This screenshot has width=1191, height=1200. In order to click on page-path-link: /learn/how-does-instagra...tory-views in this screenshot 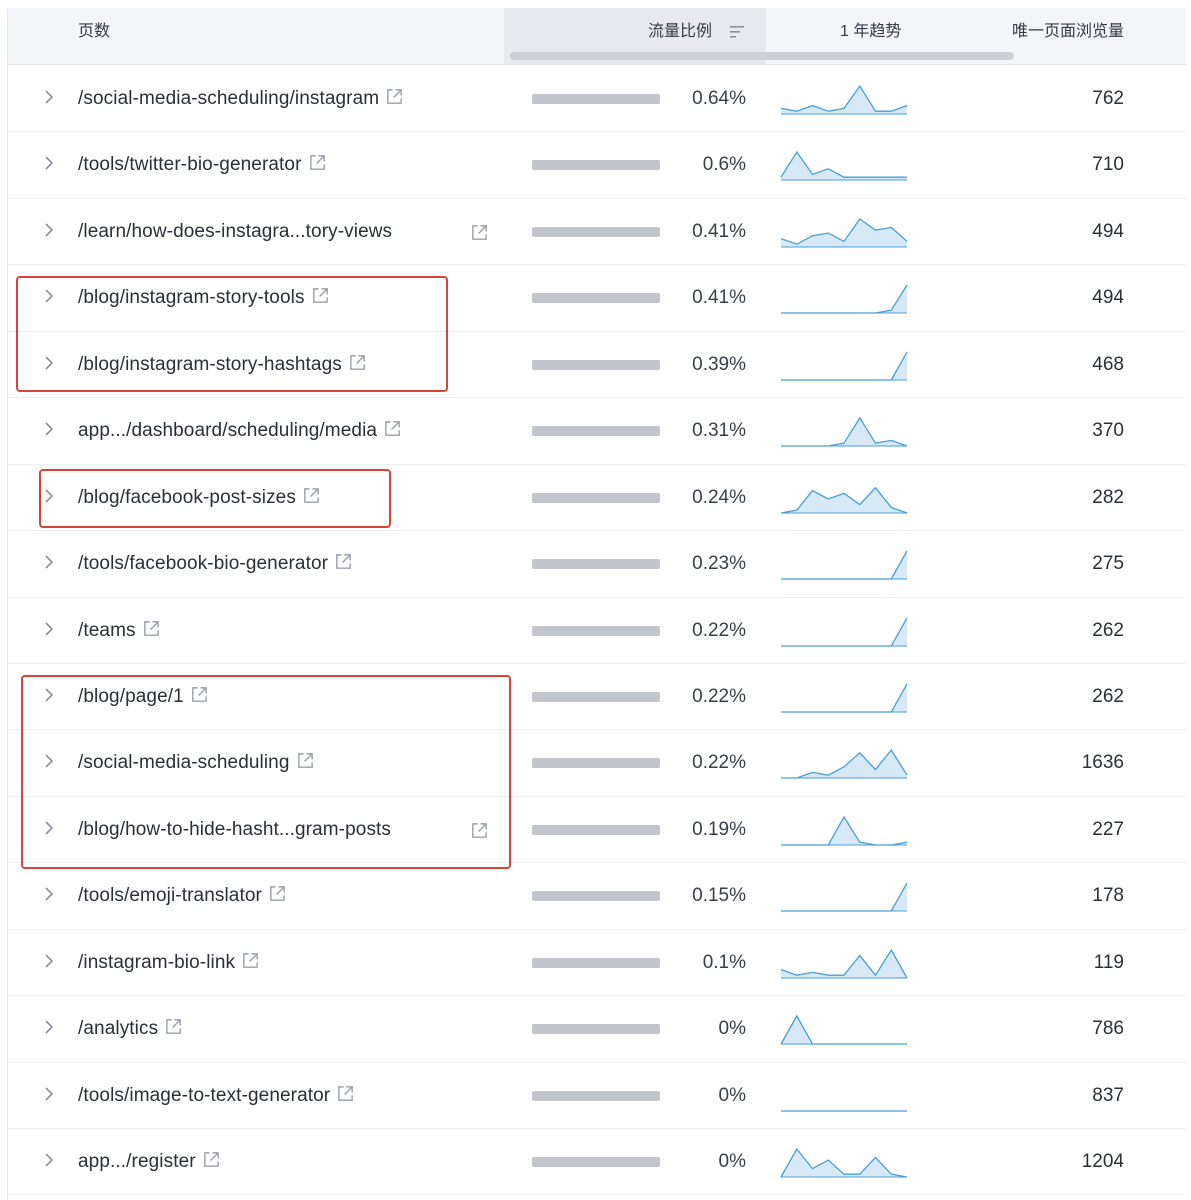, I will do `click(282, 232)`.